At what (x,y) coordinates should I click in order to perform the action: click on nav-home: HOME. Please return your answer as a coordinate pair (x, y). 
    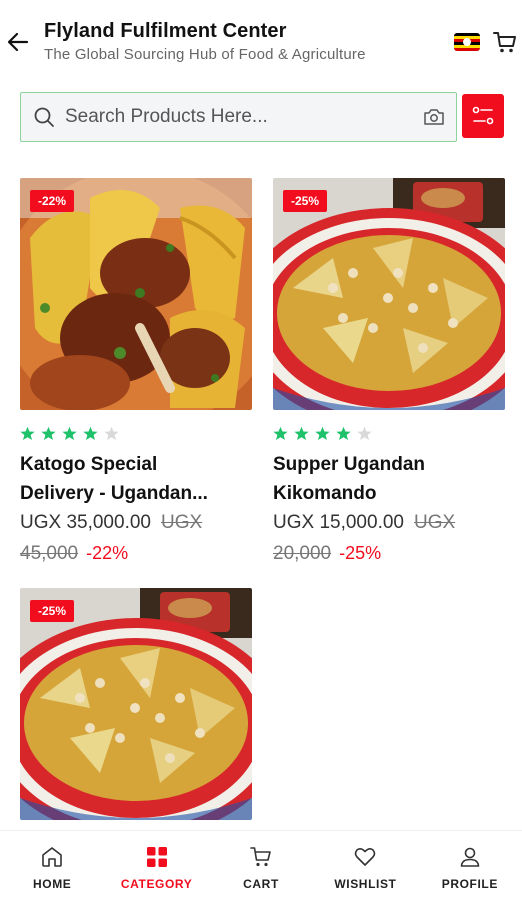
    Looking at the image, I should click on (52, 865).